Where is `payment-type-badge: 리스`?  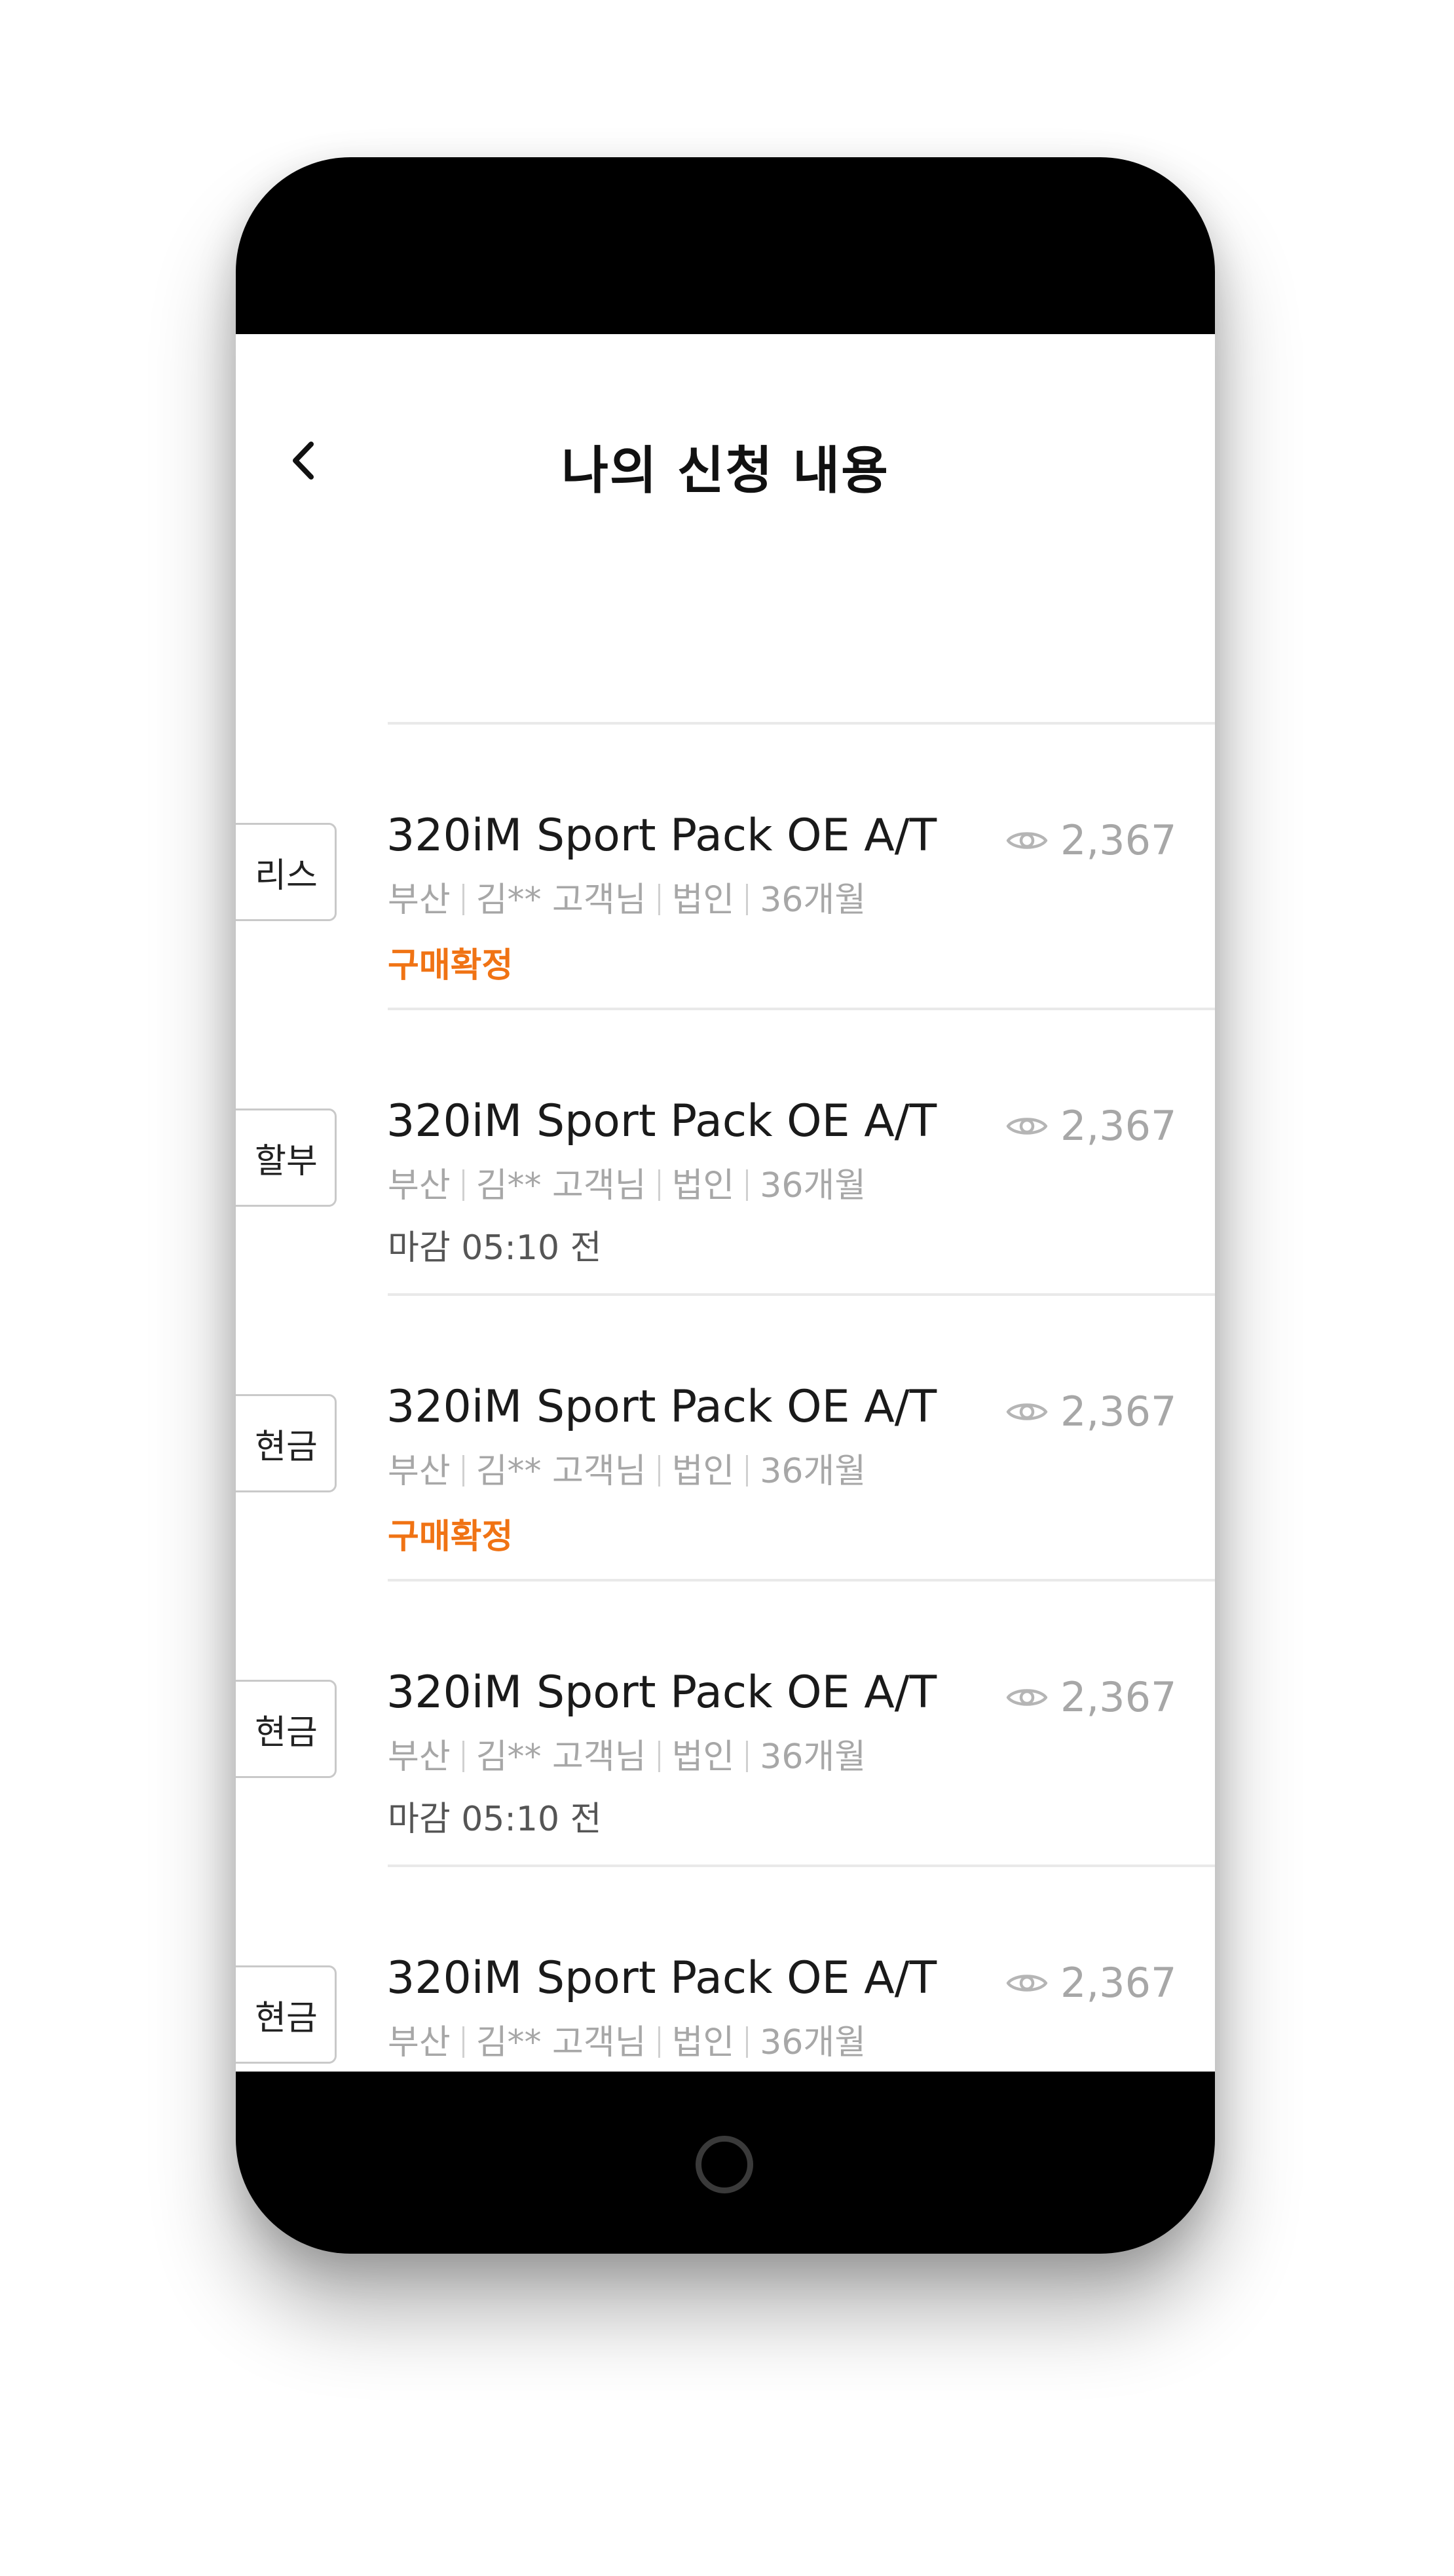
payment-type-badge: 리스 is located at coordinates (286, 872).